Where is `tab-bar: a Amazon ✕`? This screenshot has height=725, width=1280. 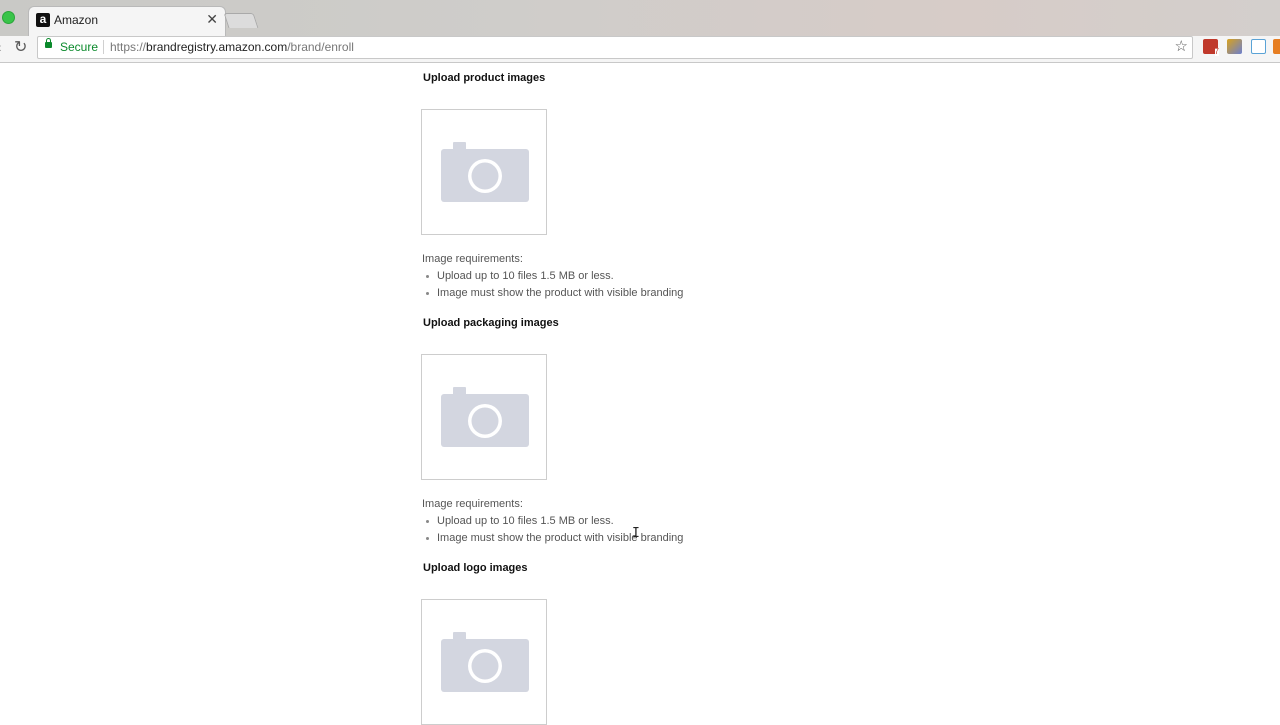
tab-bar: a Amazon ✕ is located at coordinates (640, 18).